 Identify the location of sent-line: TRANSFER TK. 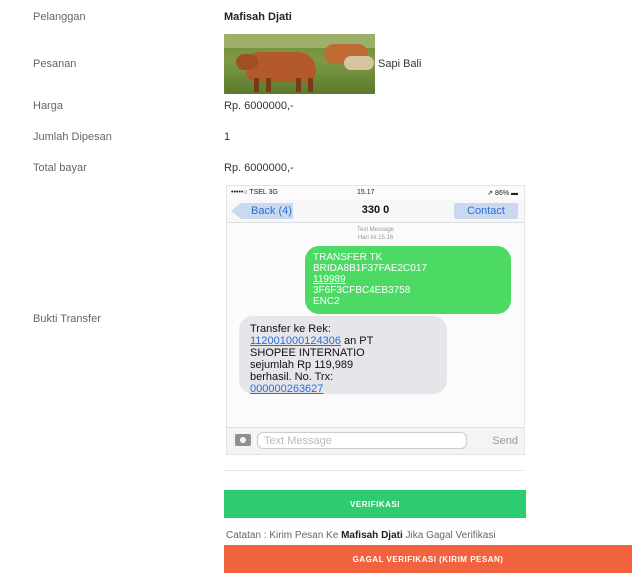
(348, 257).